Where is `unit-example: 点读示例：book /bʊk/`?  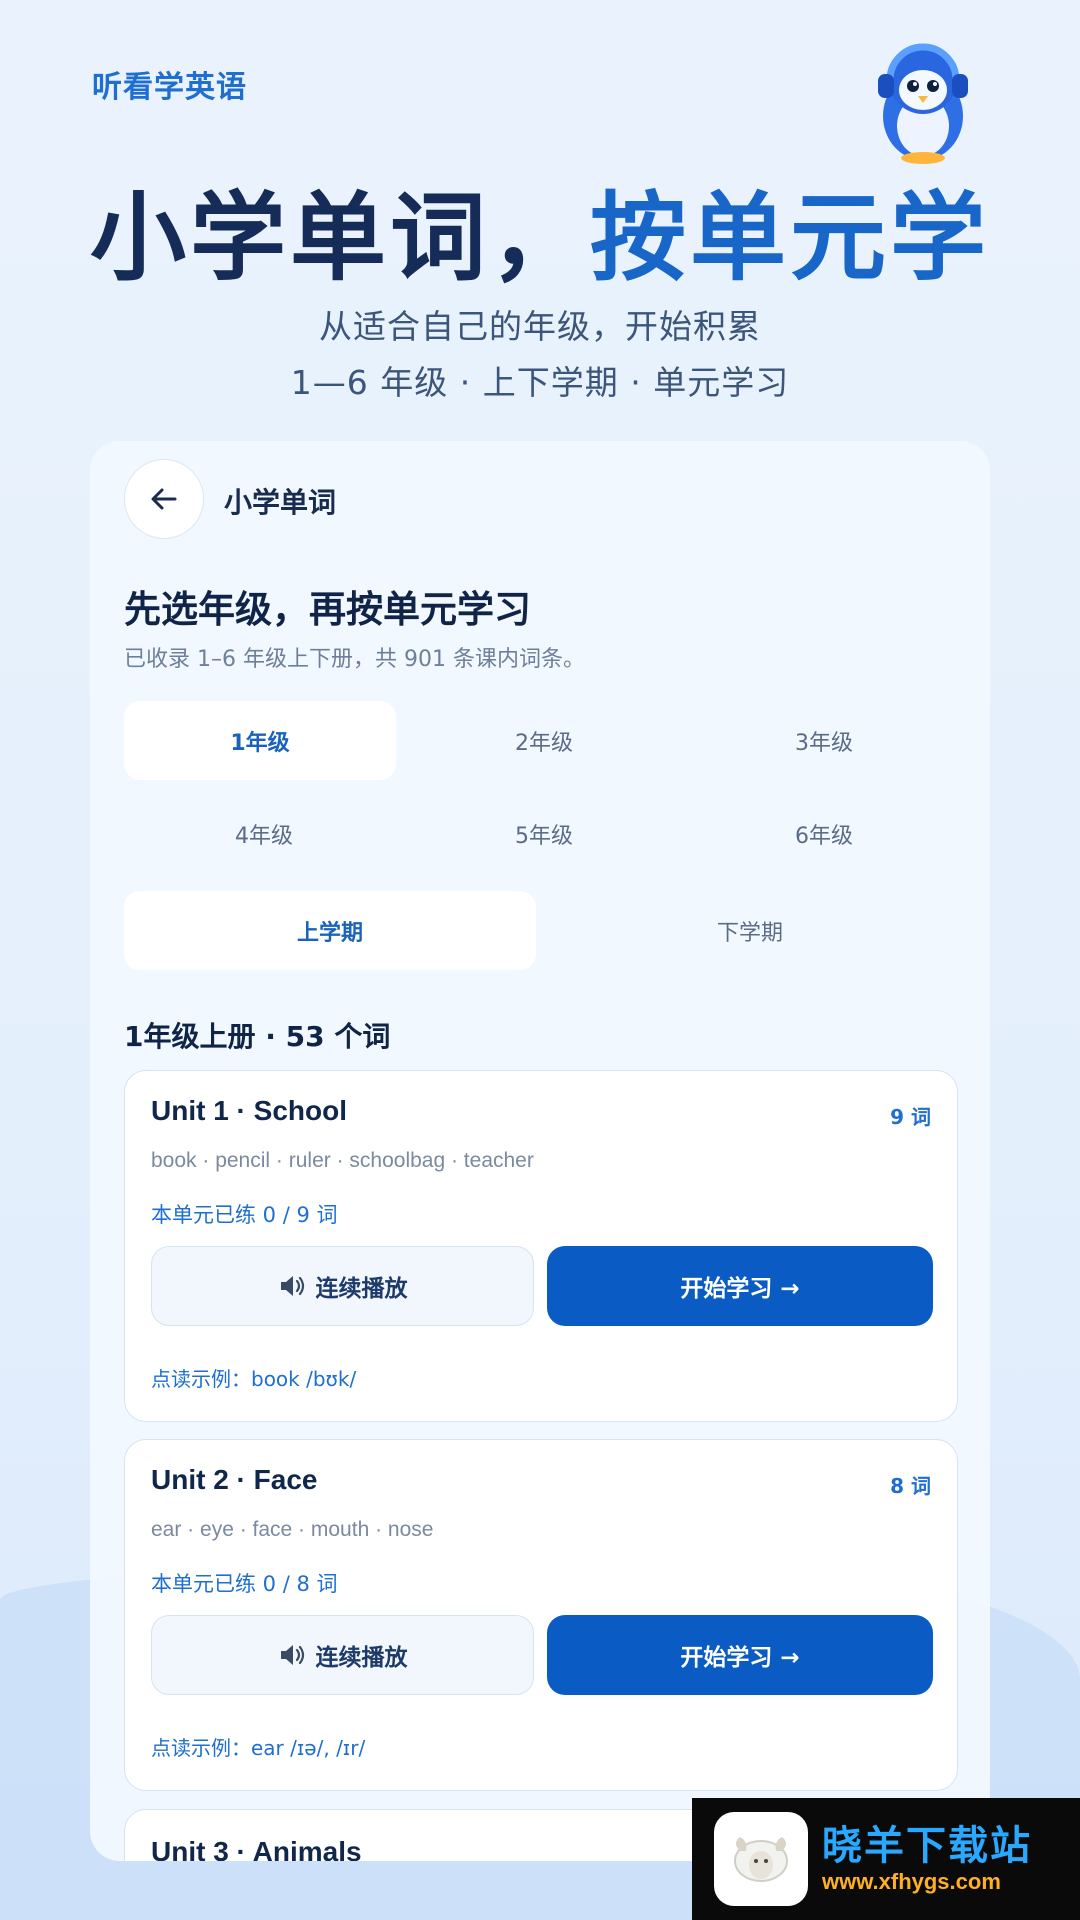 unit-example: 点读示例：book /bʊk/ is located at coordinates (254, 1379).